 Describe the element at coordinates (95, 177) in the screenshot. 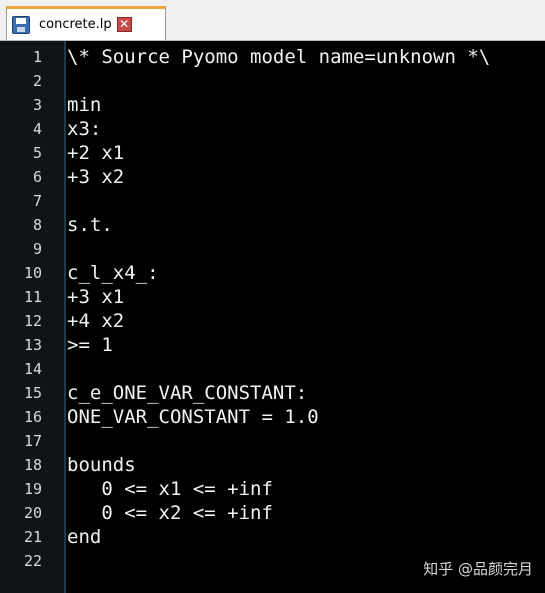

I see `code-line: +3 x2` at that location.